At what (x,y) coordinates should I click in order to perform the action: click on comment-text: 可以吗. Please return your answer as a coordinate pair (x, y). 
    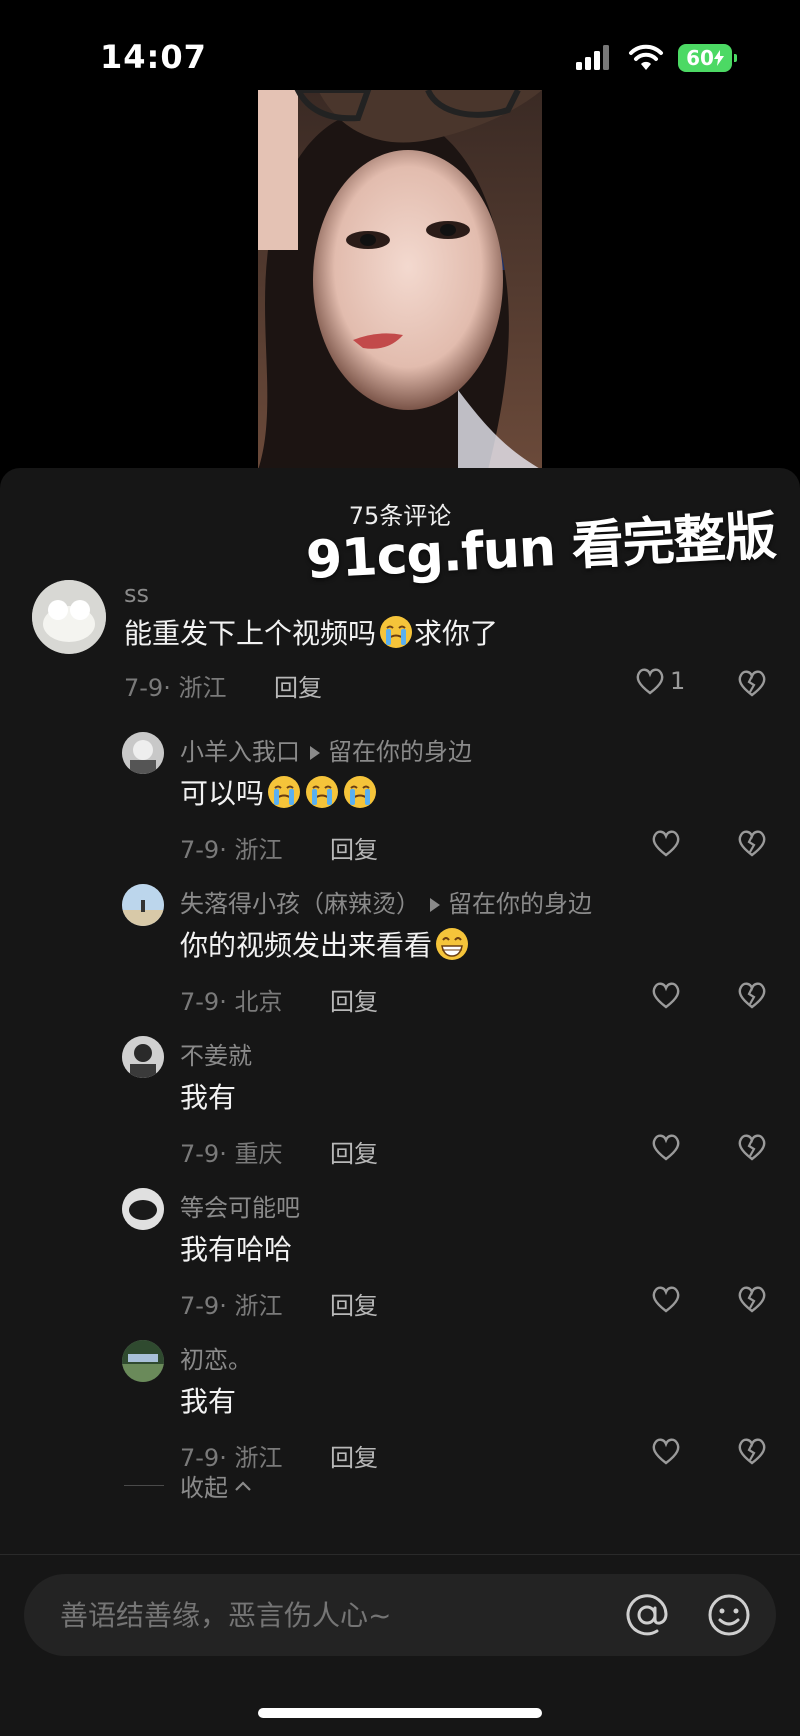
    Looking at the image, I should click on (279, 792).